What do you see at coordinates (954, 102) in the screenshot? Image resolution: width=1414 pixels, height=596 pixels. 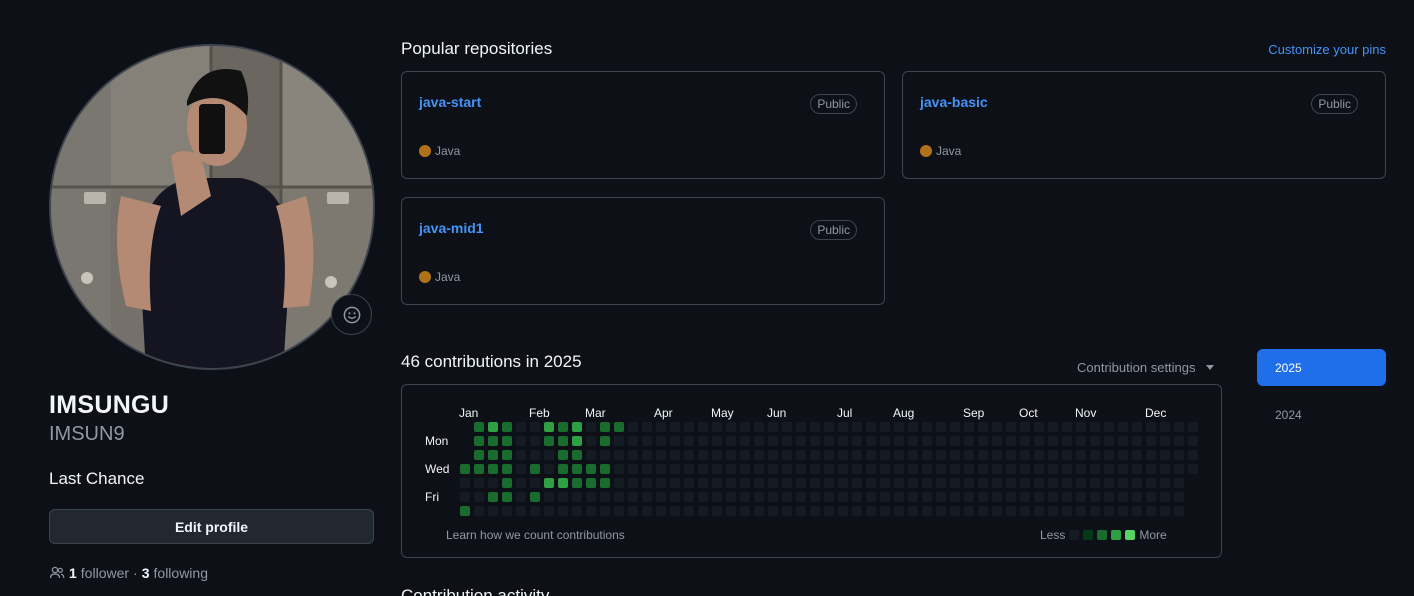 I see `repo-name-link: java-basic` at bounding box center [954, 102].